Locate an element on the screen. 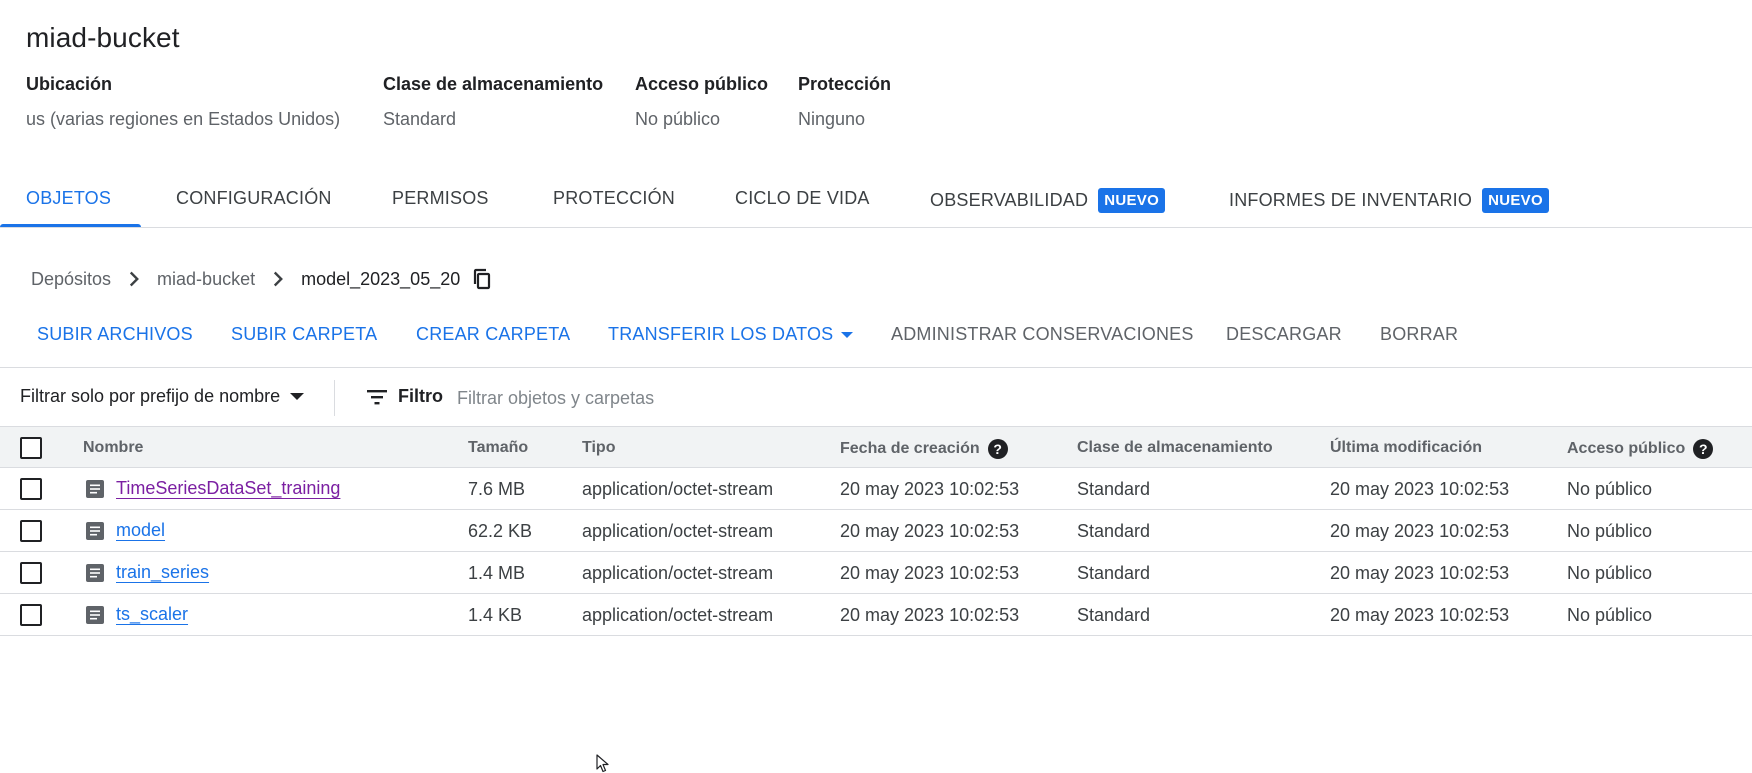  tab-protection: PROTECCIÓN is located at coordinates (614, 198).